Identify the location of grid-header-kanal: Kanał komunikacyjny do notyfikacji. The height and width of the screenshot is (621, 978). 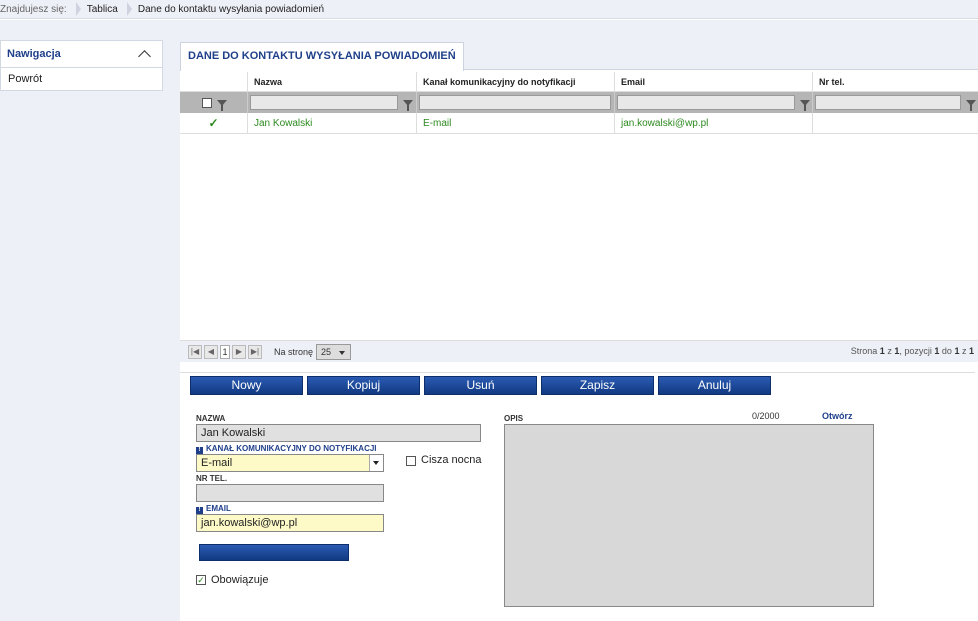
(516, 82).